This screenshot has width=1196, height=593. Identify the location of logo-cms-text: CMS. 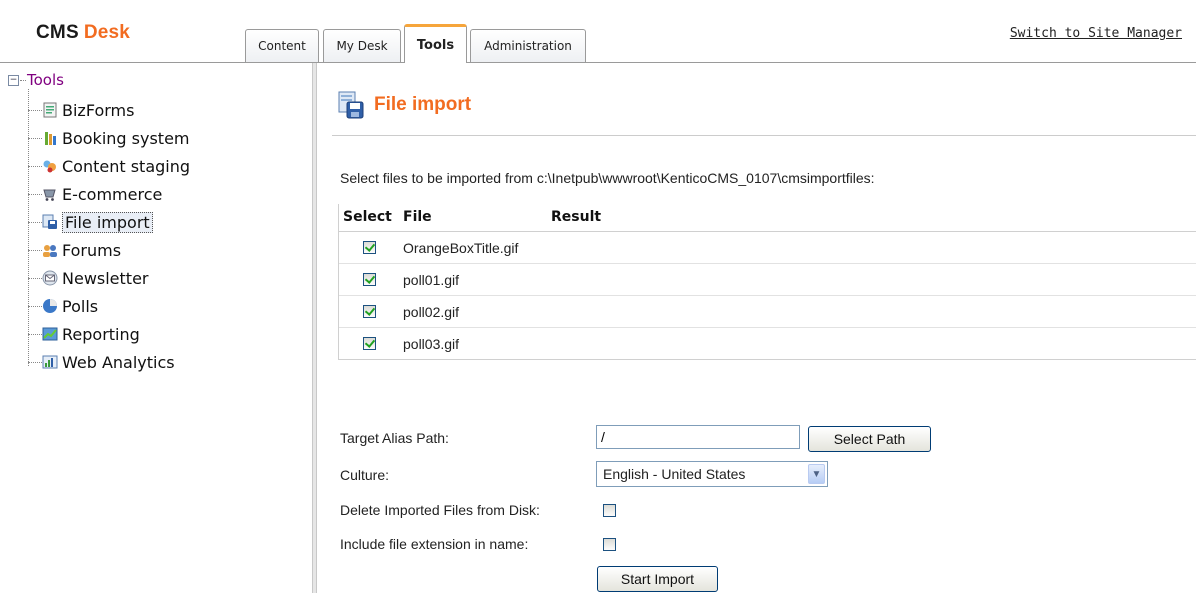
(57, 32).